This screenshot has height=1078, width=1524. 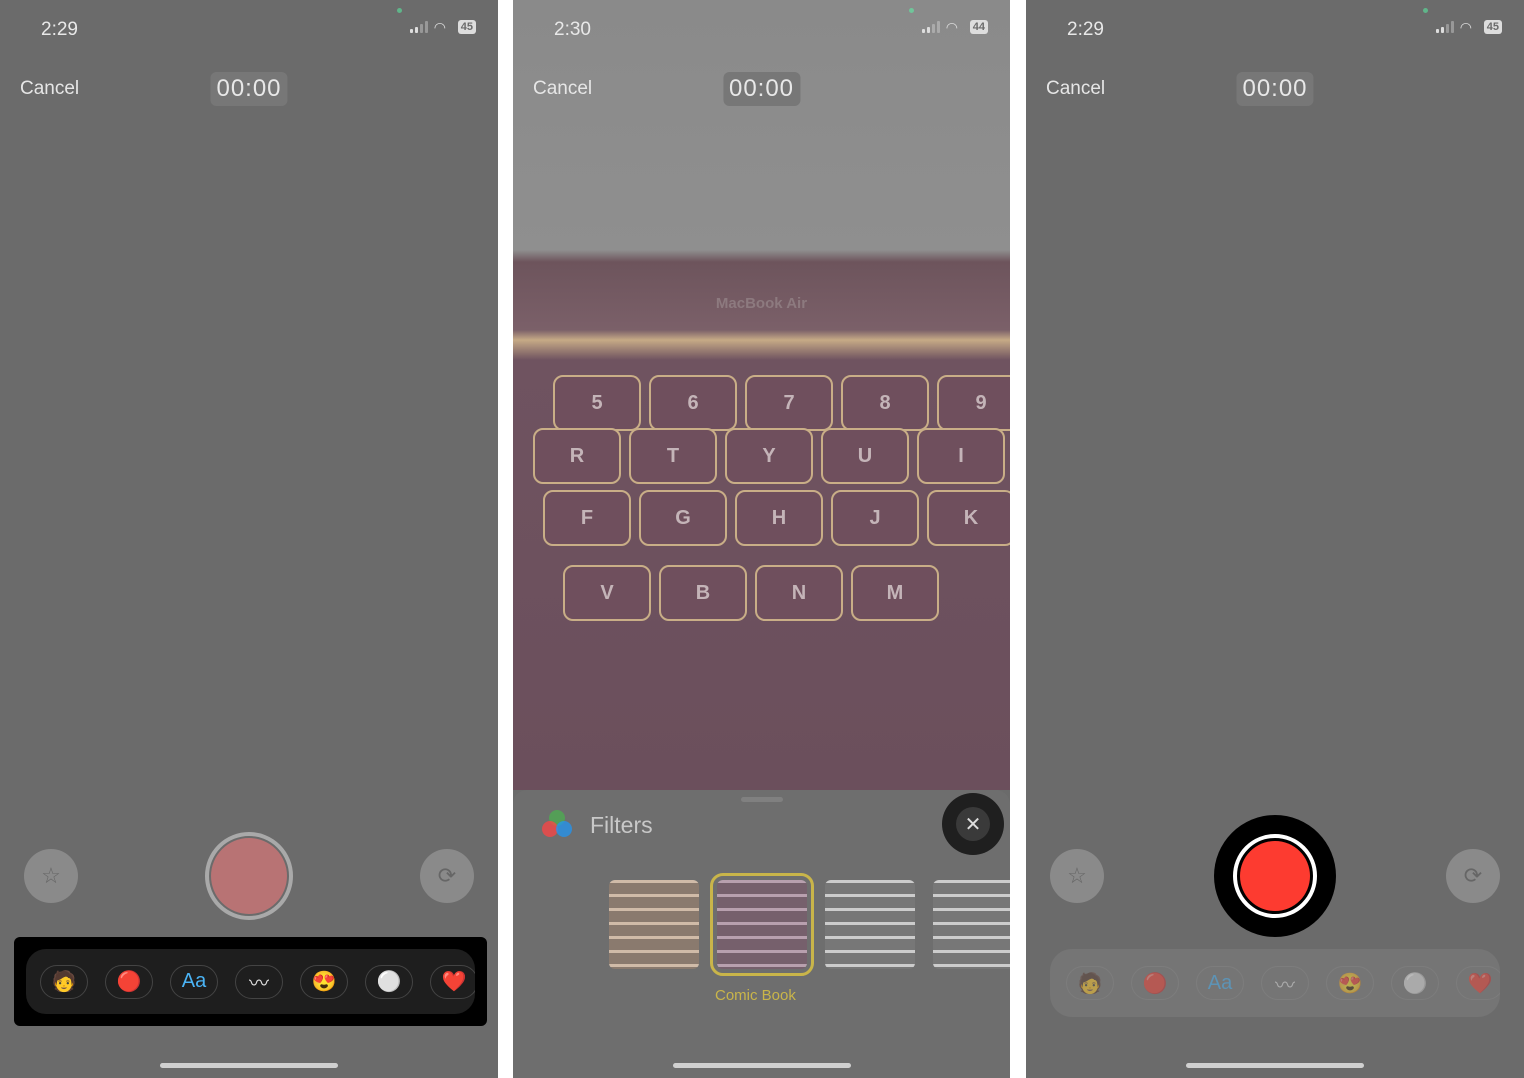 I want to click on filters-sheet: Filters ✕ Comic Book, so click(x=761, y=934).